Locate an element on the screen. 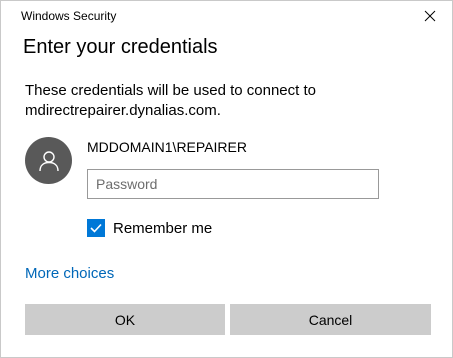  dialog-heading: Enter your credentials is located at coordinates (120, 47).